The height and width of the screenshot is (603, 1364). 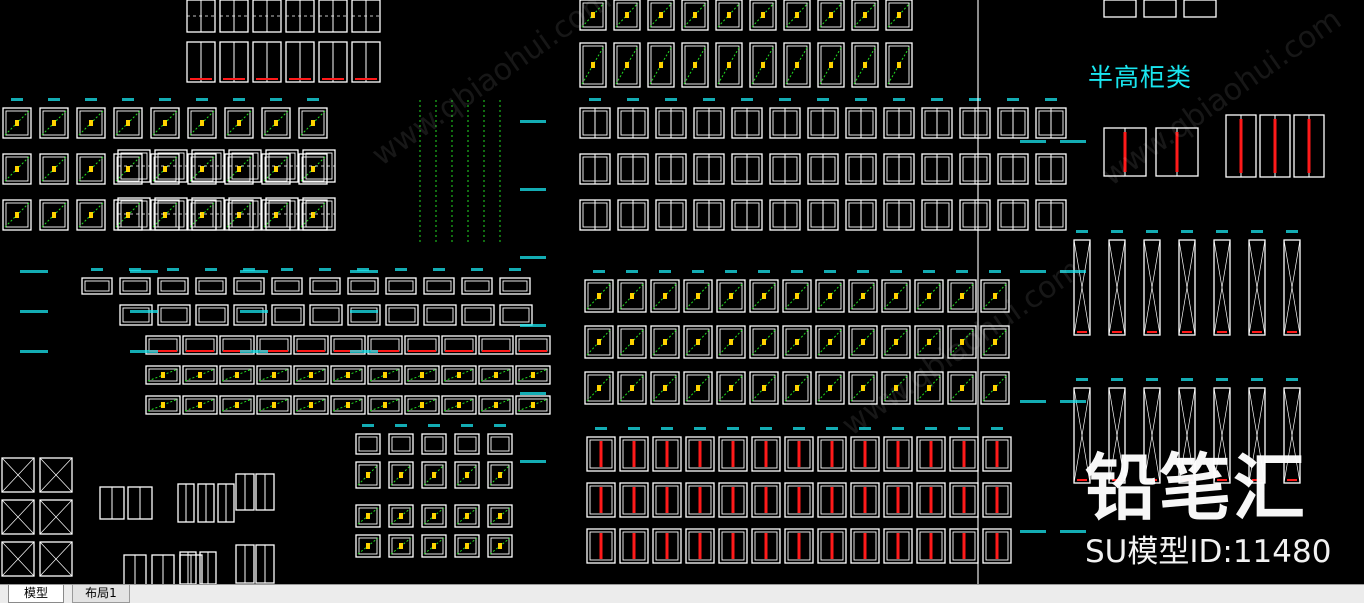 What do you see at coordinates (1196, 488) in the screenshot?
I see `watermark-brand: 铅笔汇` at bounding box center [1196, 488].